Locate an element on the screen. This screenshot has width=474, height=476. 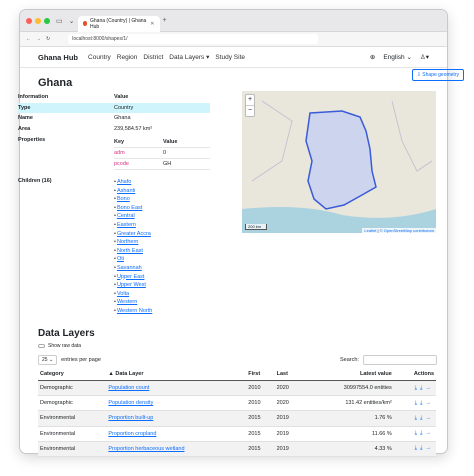
col-last: Last is located at coordinates (288, 374).